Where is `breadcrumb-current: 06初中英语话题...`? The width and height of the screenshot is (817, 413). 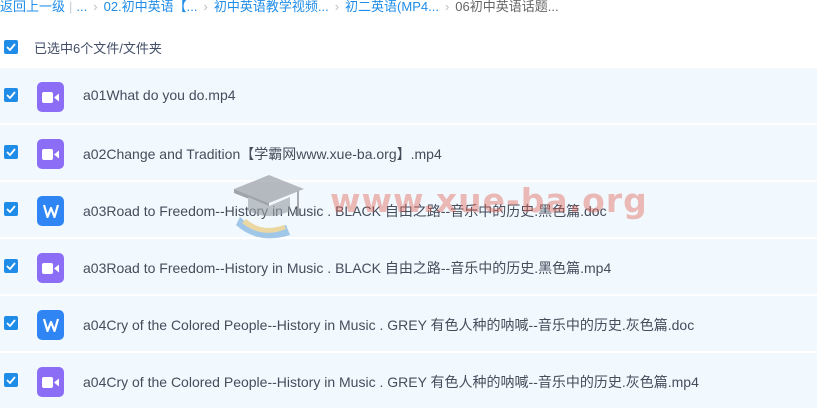 breadcrumb-current: 06初中英语话题... is located at coordinates (507, 7).